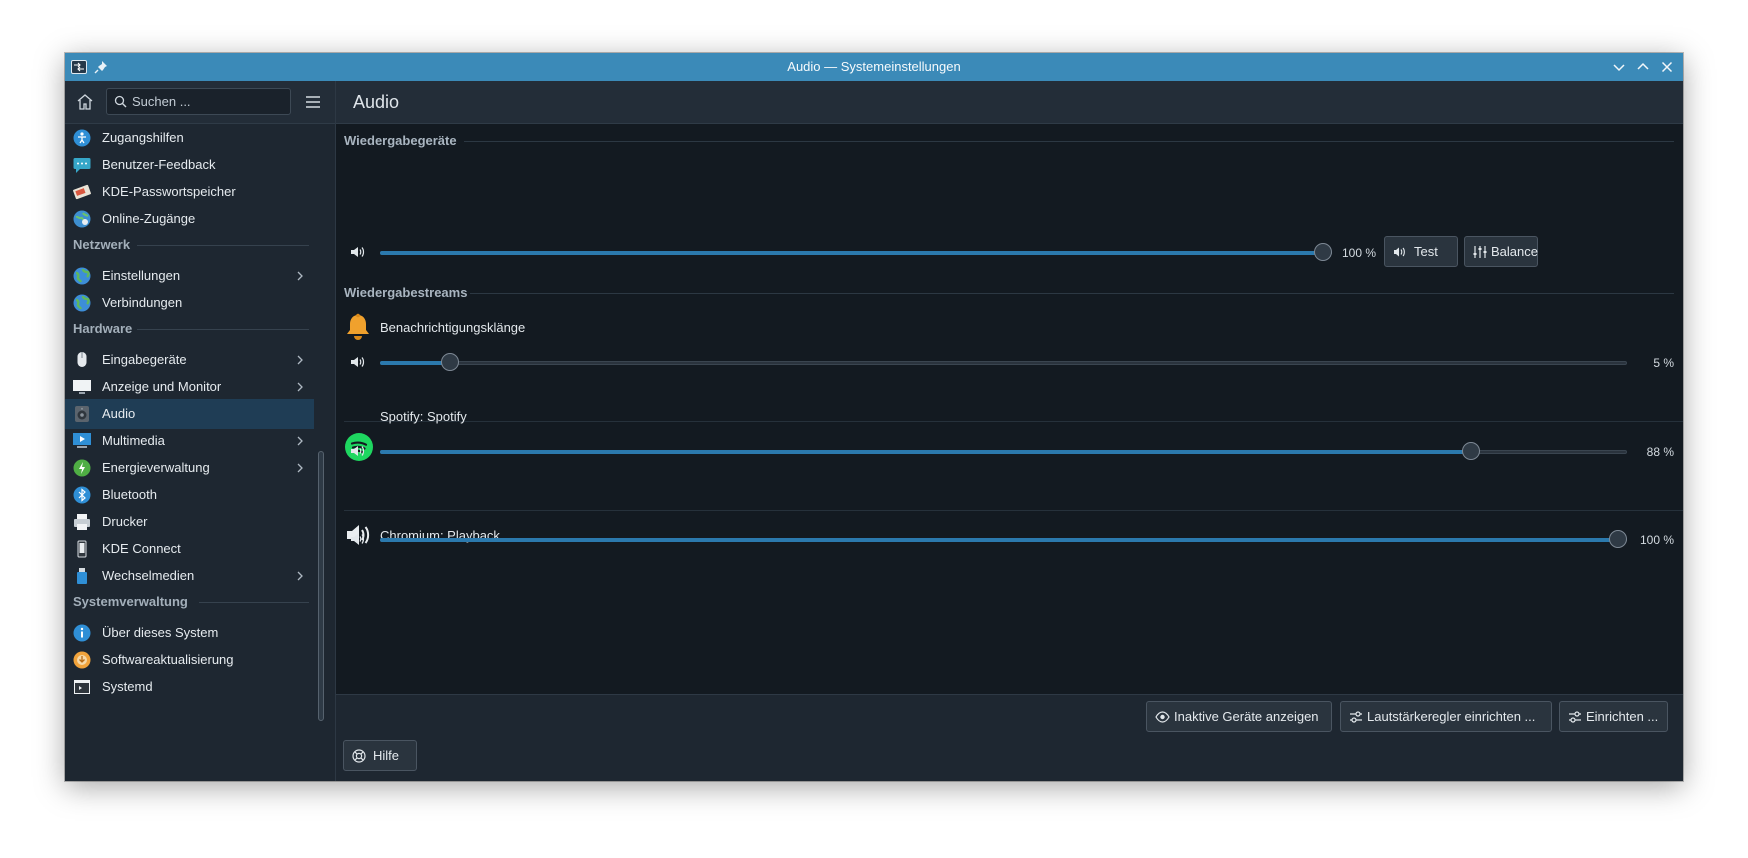  I want to click on sidebar-item-softwareaktualisierung: Softwareaktualisierung, so click(189, 660).